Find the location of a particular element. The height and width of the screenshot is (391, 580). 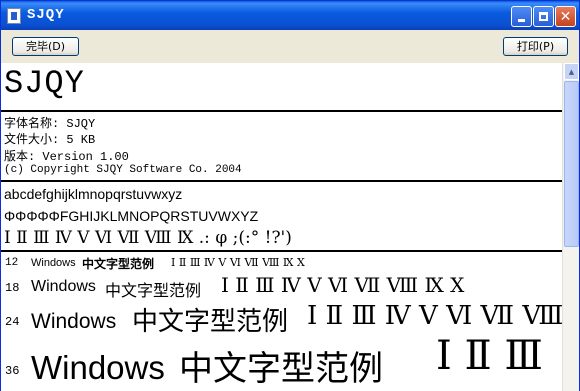

toolbar: 完毕(D) 打印(P) is located at coordinates (290, 46).